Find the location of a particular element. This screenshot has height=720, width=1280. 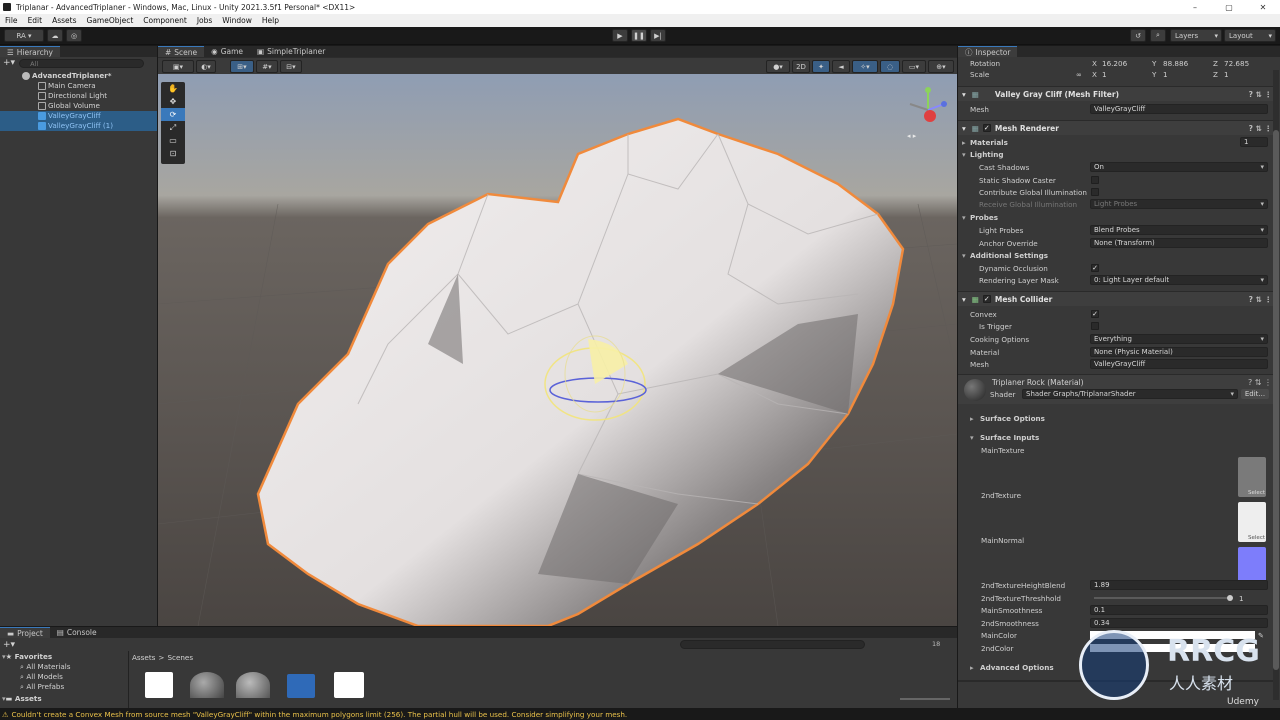

favorite-item: ⌕ All Materials is located at coordinates (64, 667).